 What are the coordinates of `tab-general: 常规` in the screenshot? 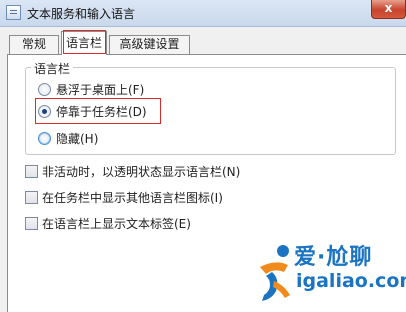 It's located at (34, 44).